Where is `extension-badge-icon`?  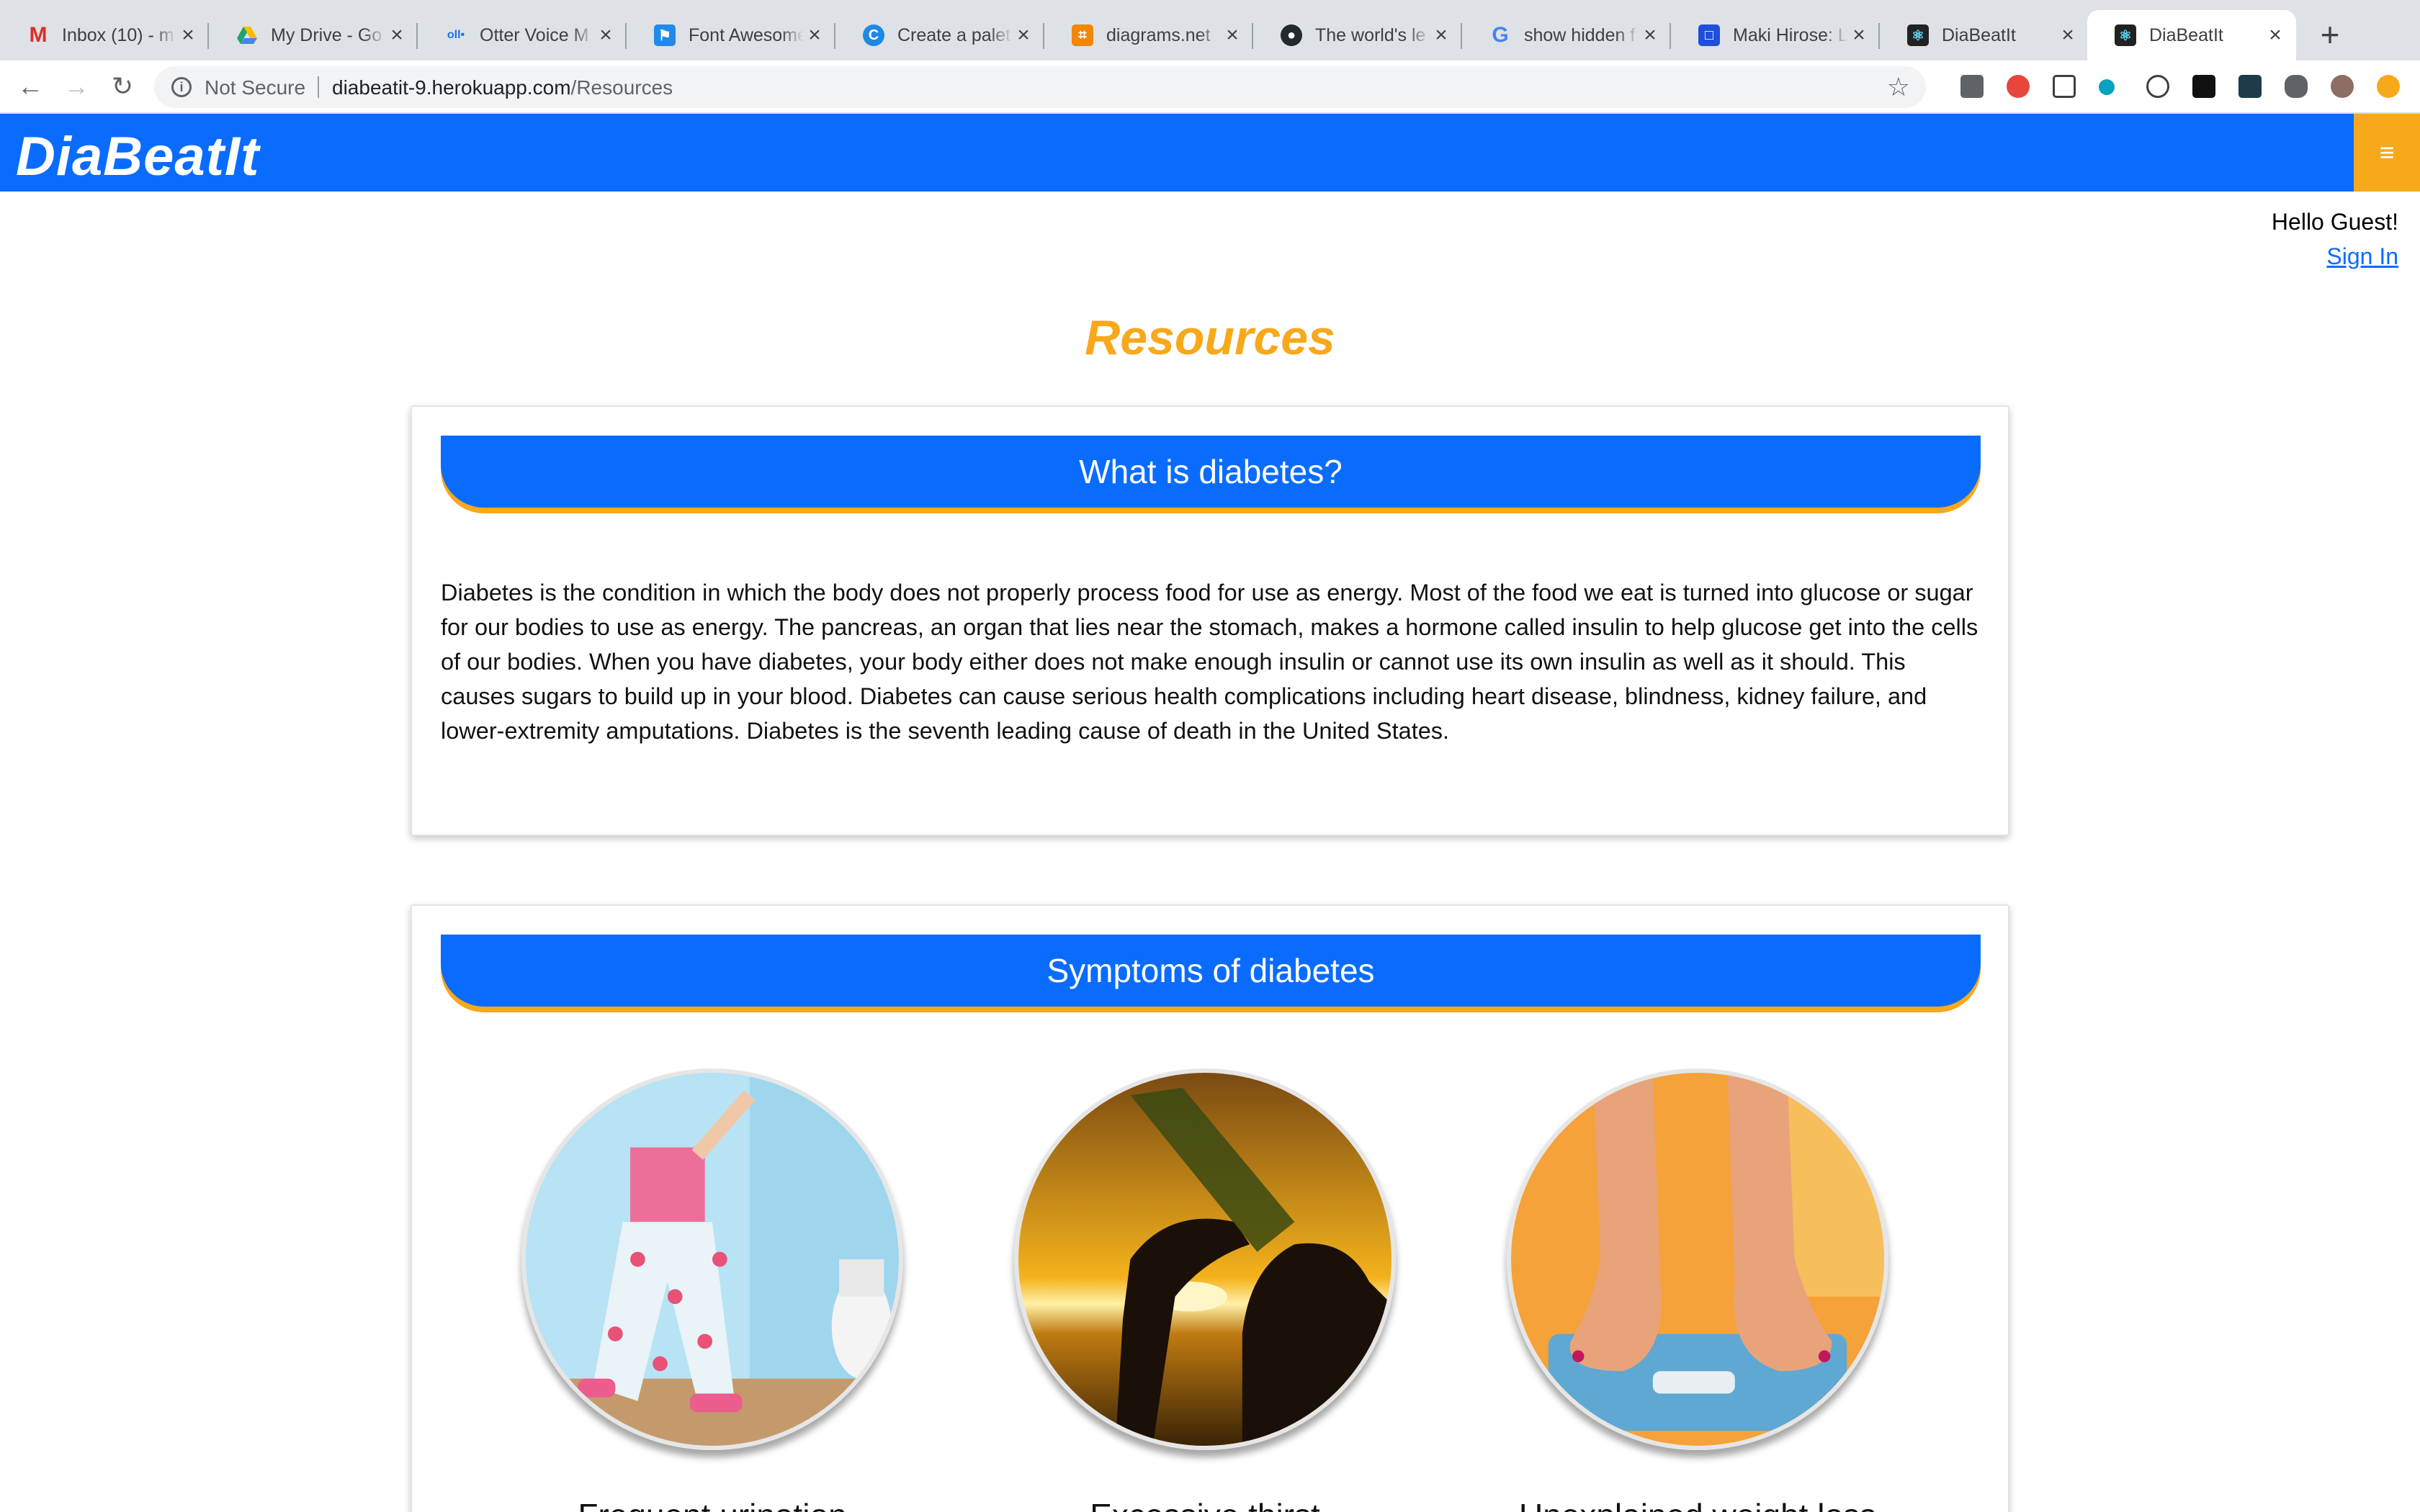 extension-badge-icon is located at coordinates (2018, 86).